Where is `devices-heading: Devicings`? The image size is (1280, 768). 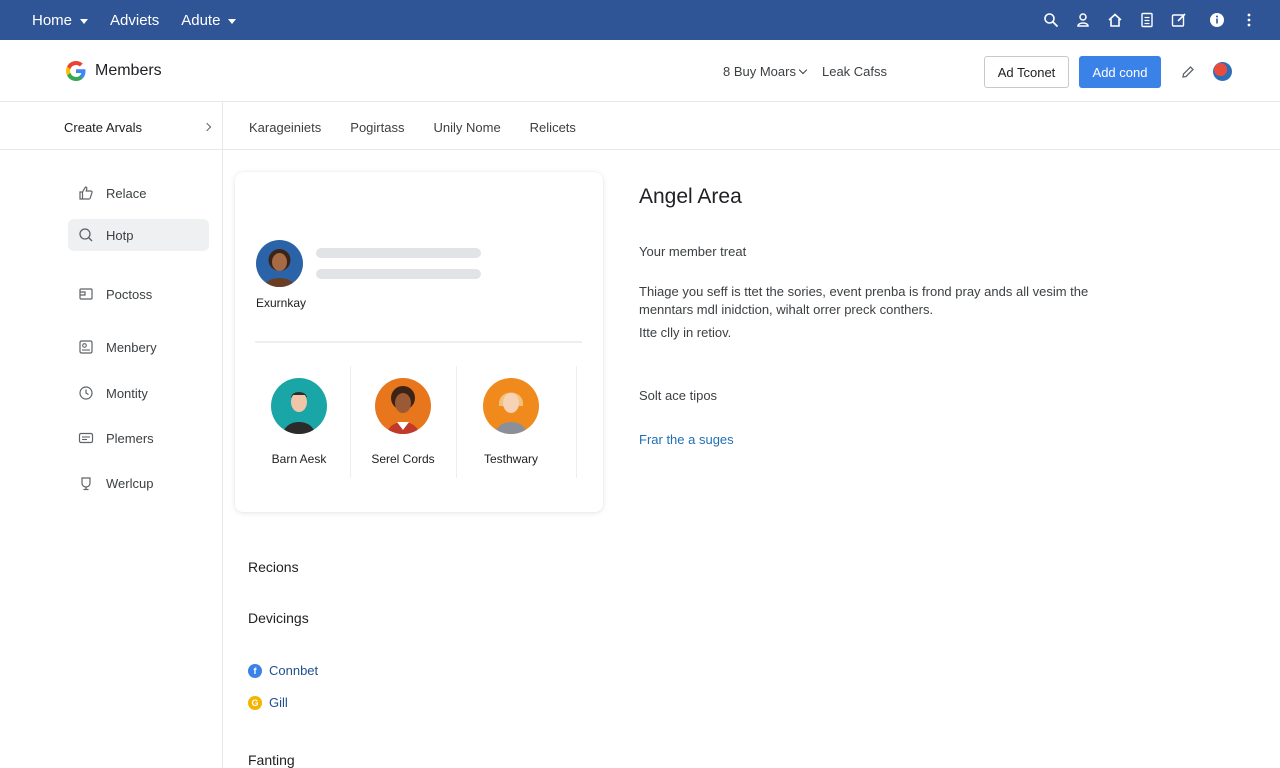 devices-heading: Devicings is located at coordinates (278, 618).